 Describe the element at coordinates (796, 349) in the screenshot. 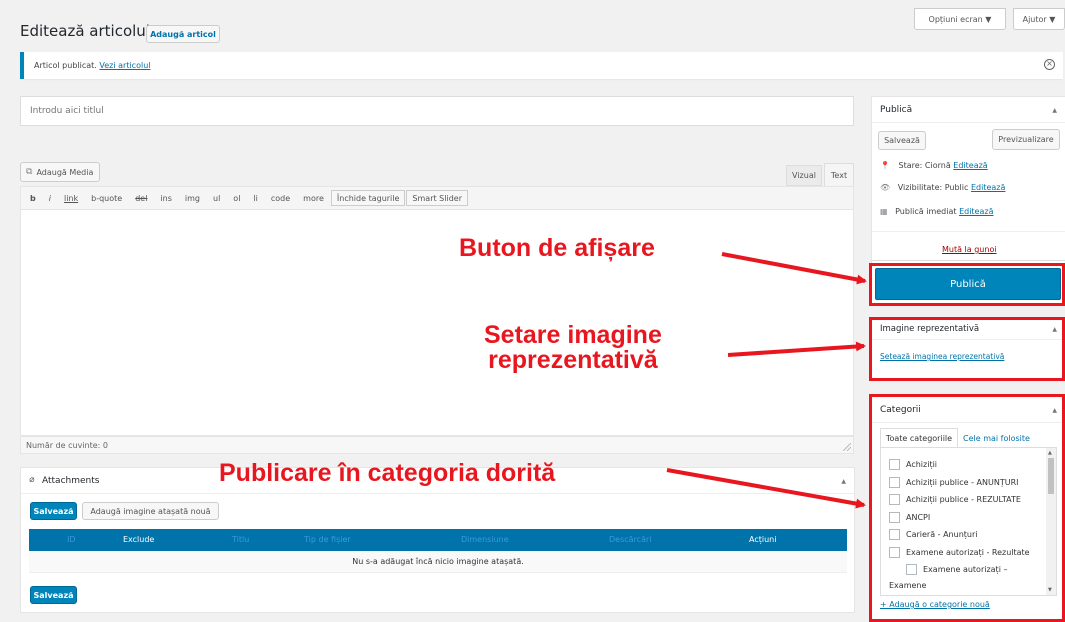

I see `arrow-to-featured` at that location.